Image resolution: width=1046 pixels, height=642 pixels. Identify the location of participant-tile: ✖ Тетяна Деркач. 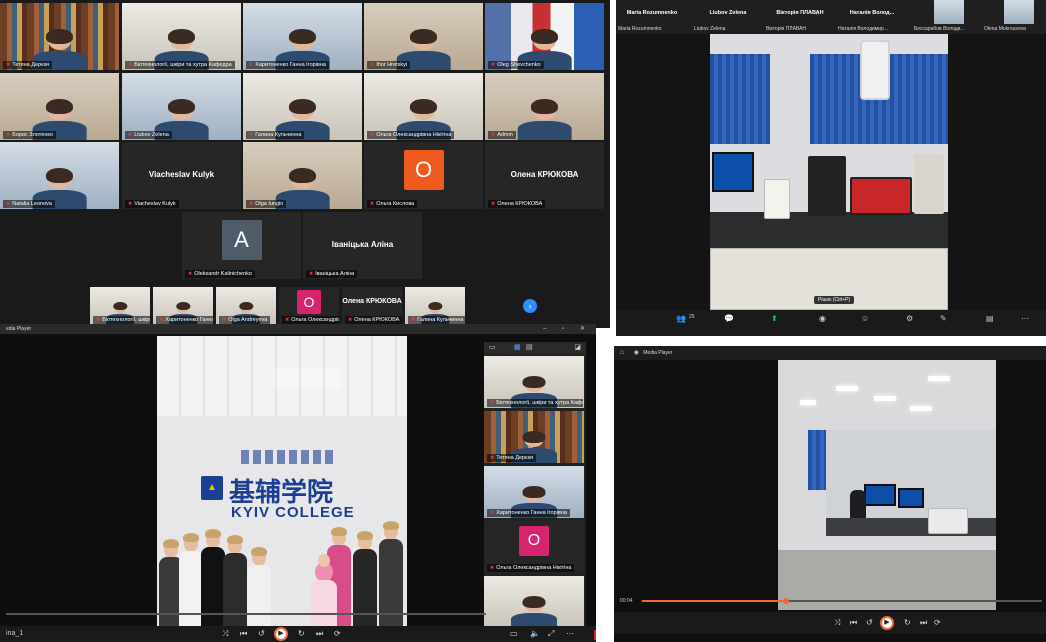
(59, 36).